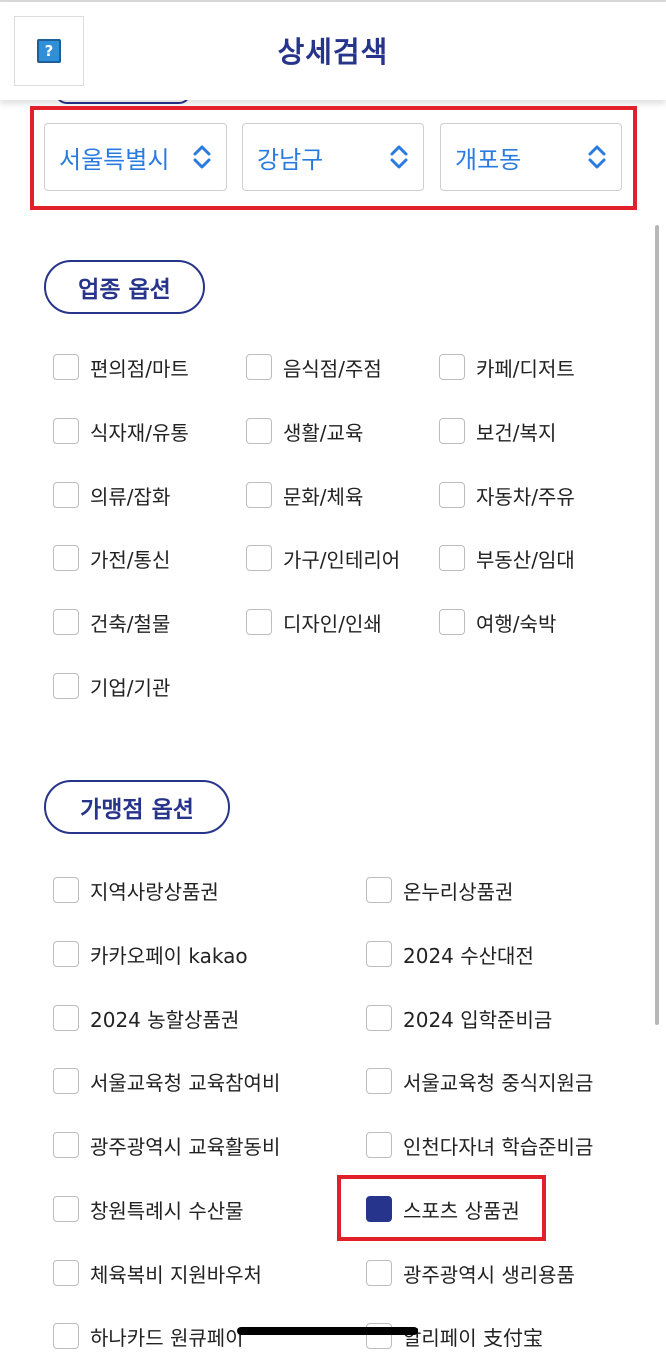 This screenshot has height=1353, width=666. I want to click on option-label: 지역사랑상품권, so click(154, 891).